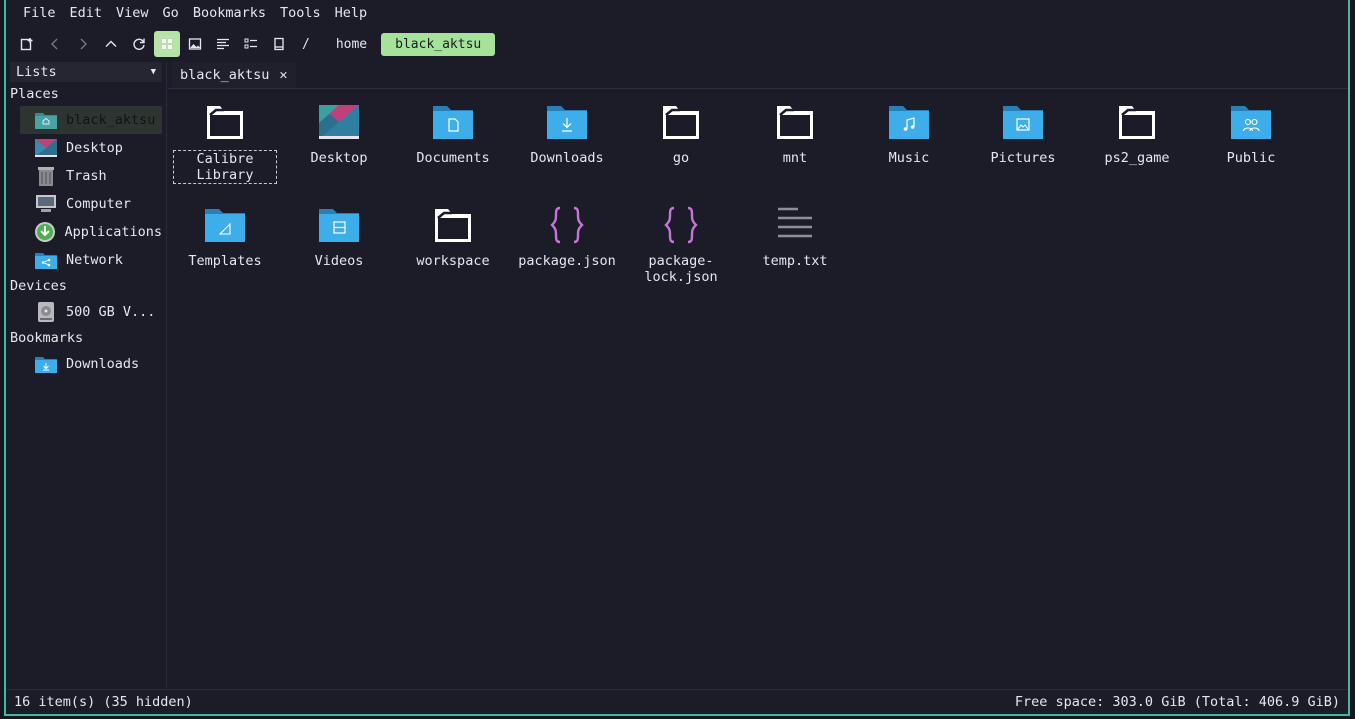 This screenshot has width=1355, height=719. What do you see at coordinates (681, 132) in the screenshot?
I see `file-item-go: go` at bounding box center [681, 132].